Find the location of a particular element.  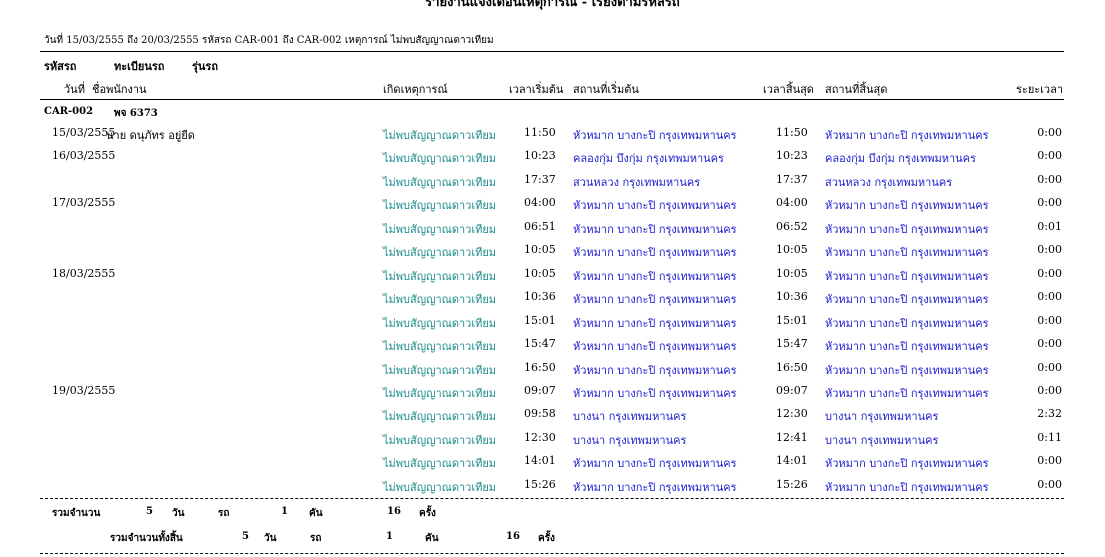

cell-start-time: 15:47 is located at coordinates (540, 343).